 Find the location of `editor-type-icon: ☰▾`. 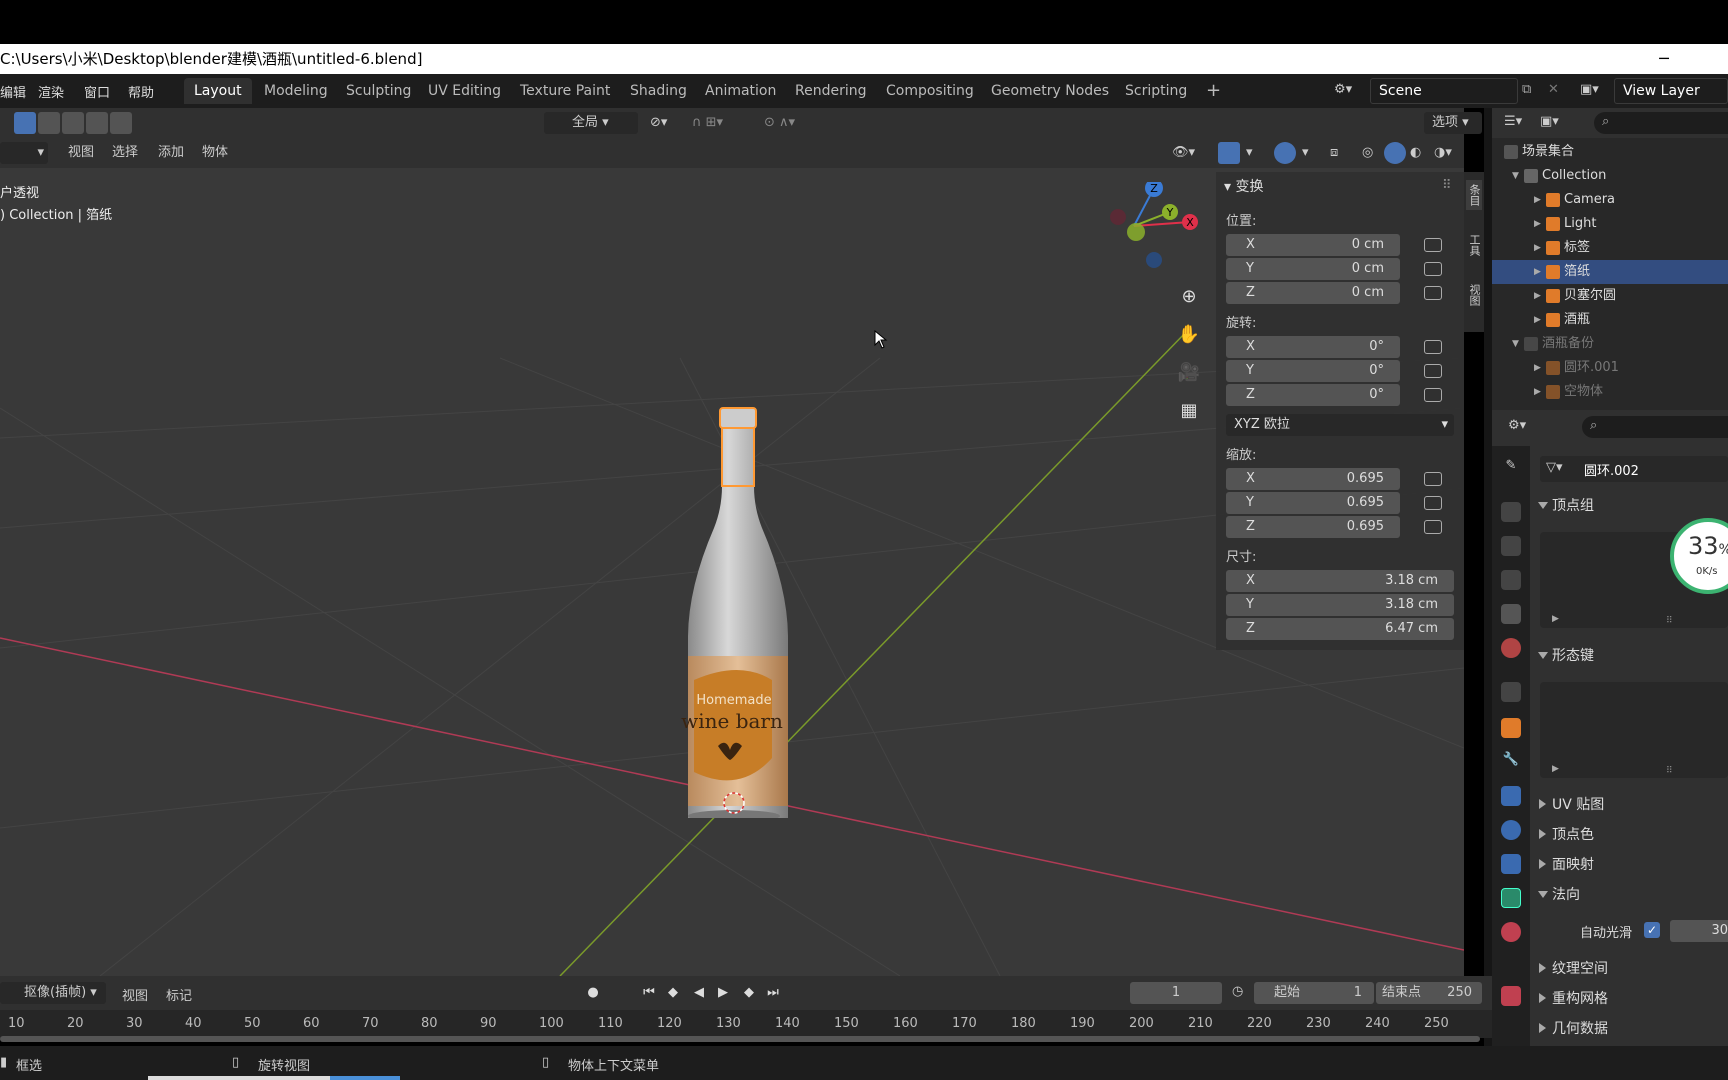

editor-type-icon: ☰▾ is located at coordinates (1513, 121).